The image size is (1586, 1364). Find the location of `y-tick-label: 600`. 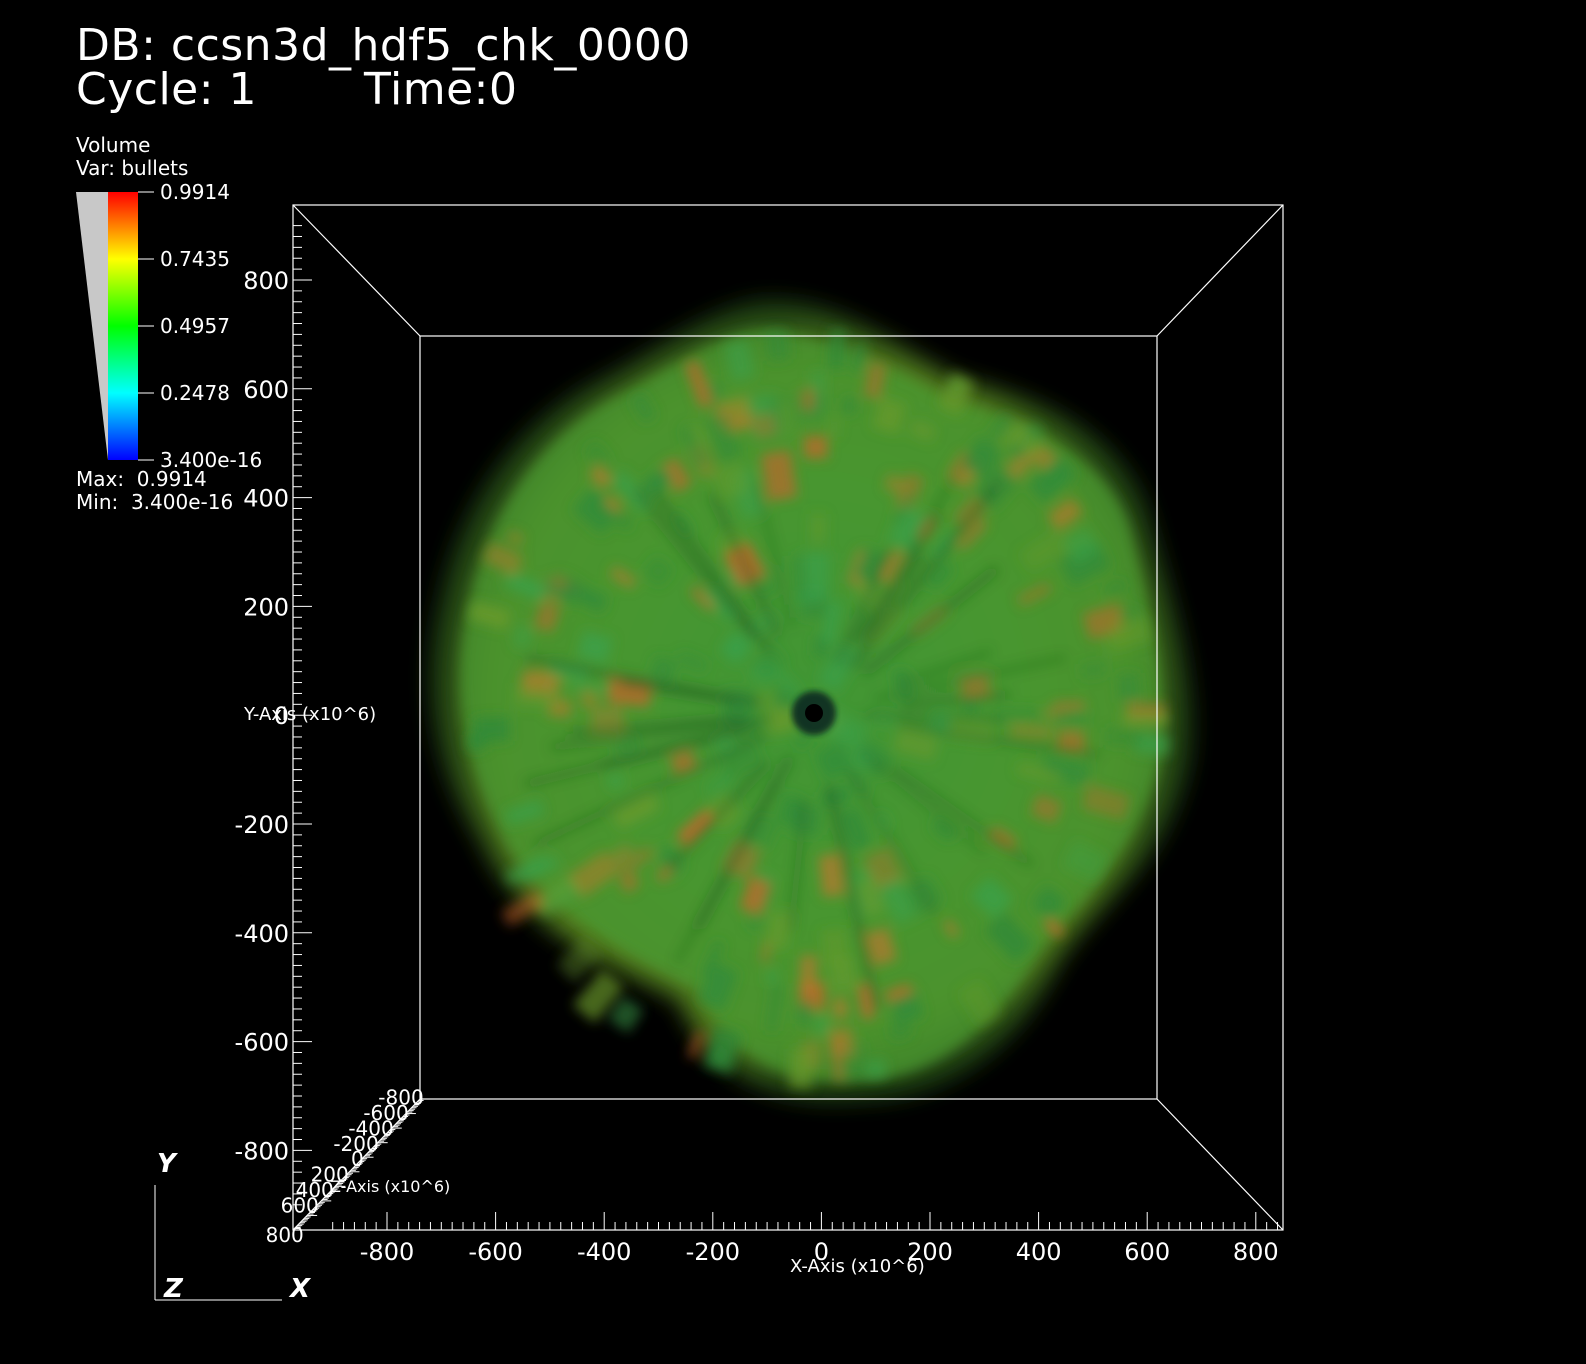

y-tick-label: 600 is located at coordinates (266, 390).